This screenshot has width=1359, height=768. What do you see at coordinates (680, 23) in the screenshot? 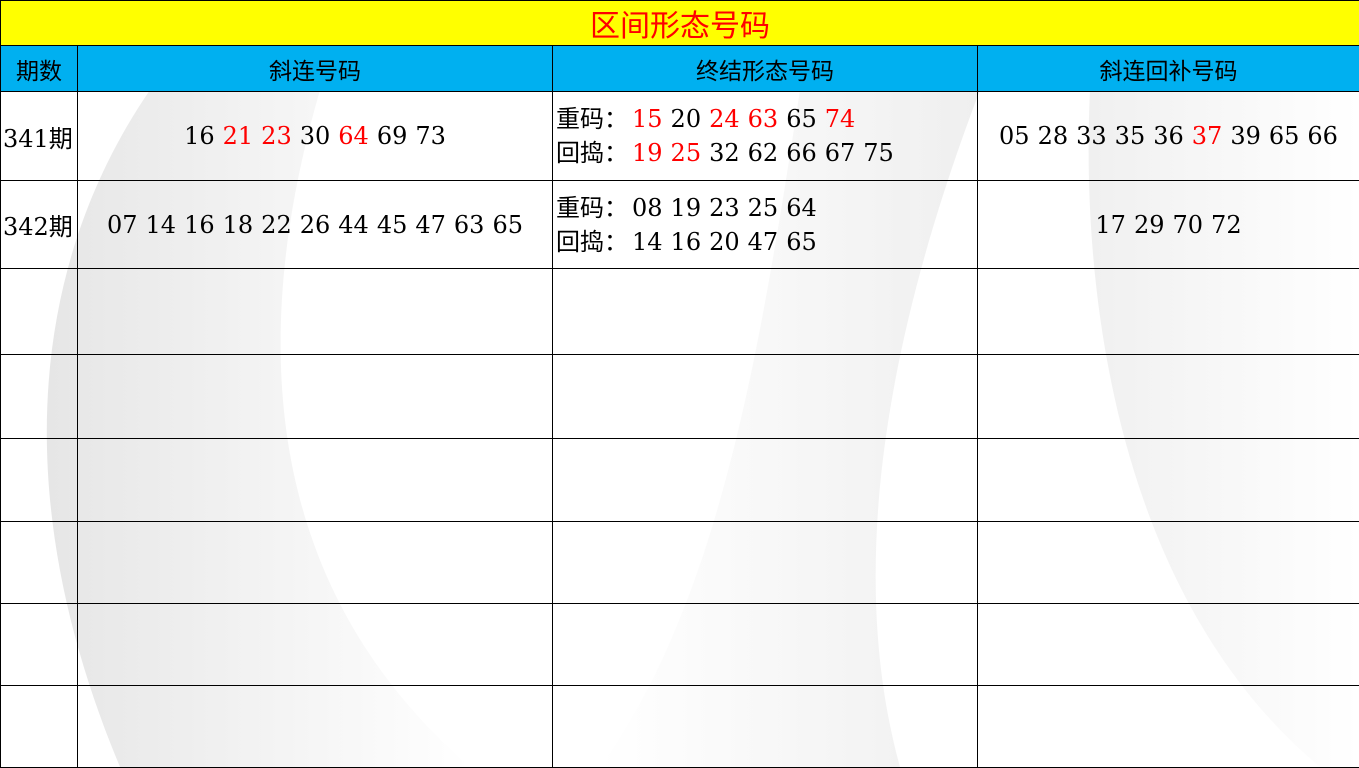
I see `table-title: 区间形态号码` at bounding box center [680, 23].